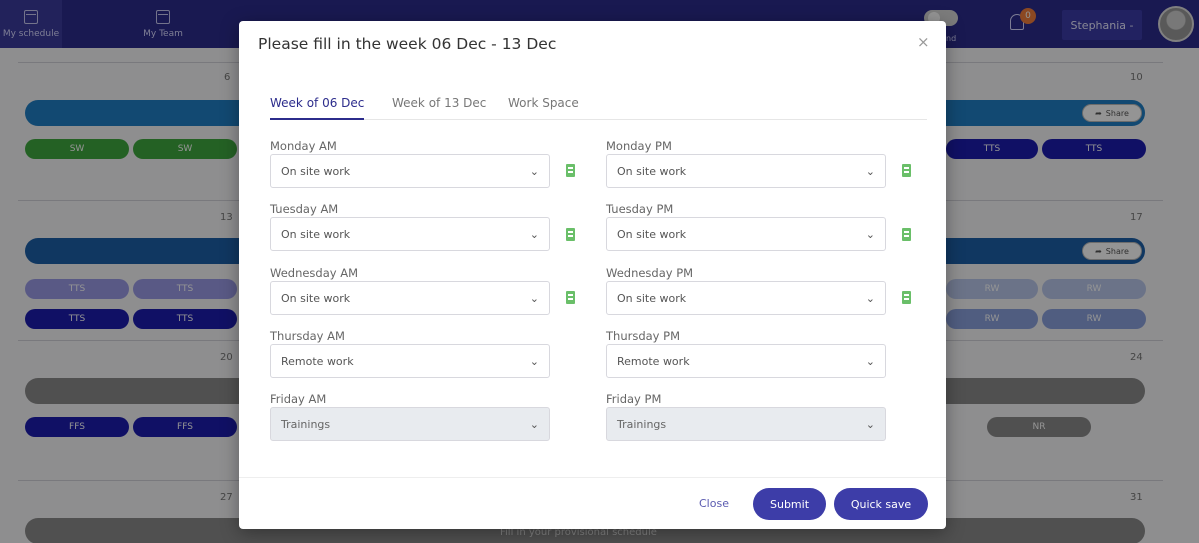 The height and width of the screenshot is (543, 1199). What do you see at coordinates (410, 234) in the screenshot?
I see `tuesday-am-select: On site work ⌄` at bounding box center [410, 234].